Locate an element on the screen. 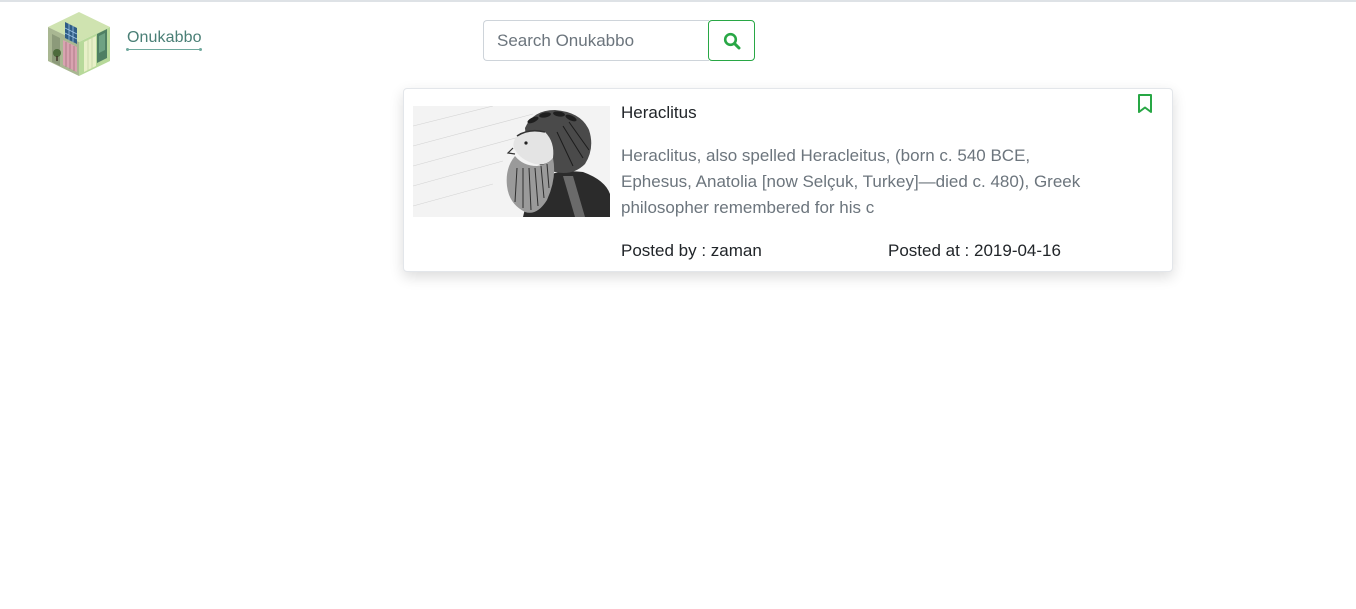  search-input is located at coordinates (596, 40).